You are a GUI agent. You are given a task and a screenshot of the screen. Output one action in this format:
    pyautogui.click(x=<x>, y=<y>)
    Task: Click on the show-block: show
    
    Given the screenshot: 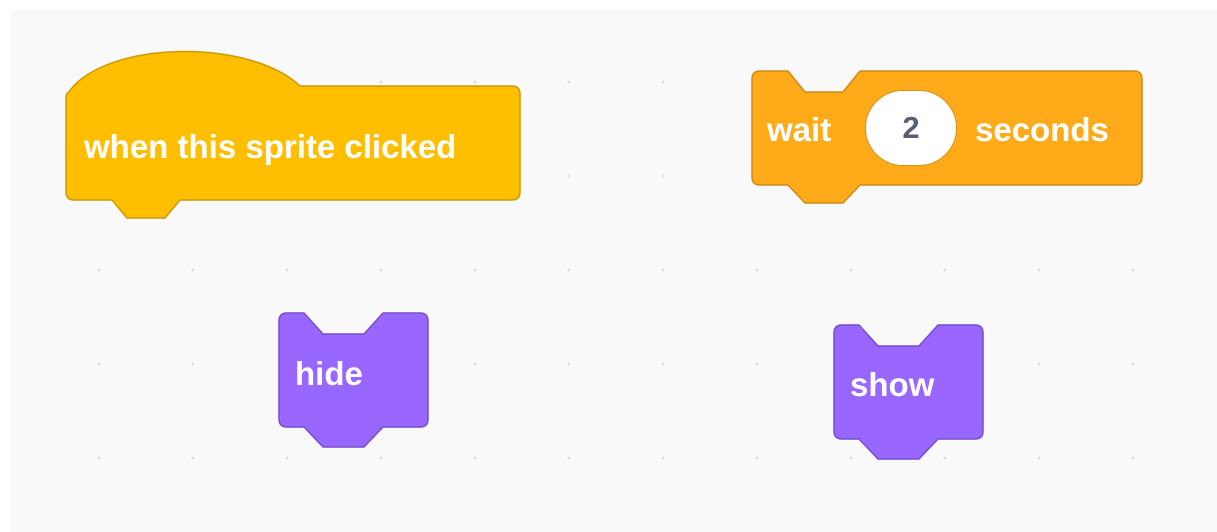 What is the action you would take?
    pyautogui.click(x=910, y=393)
    